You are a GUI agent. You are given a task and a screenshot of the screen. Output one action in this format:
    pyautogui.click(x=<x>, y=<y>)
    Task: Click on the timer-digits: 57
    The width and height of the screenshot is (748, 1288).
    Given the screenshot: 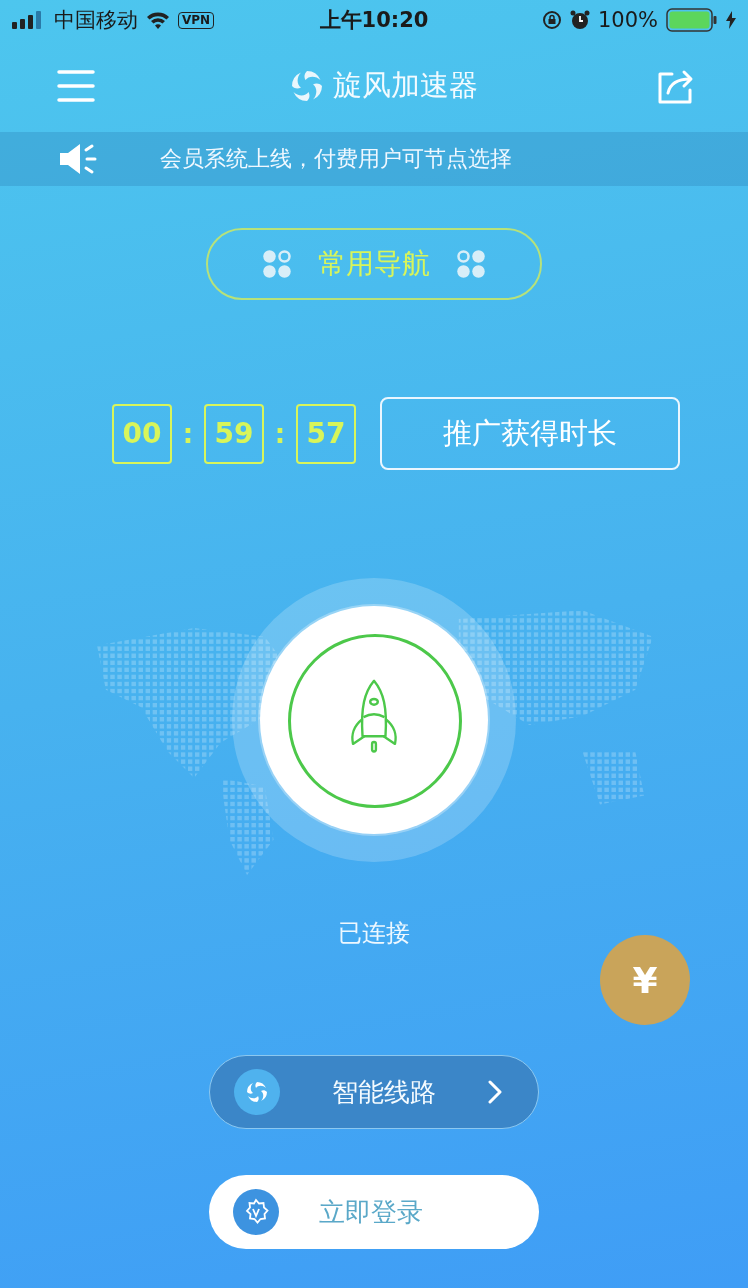 What is the action you would take?
    pyautogui.click(x=326, y=433)
    